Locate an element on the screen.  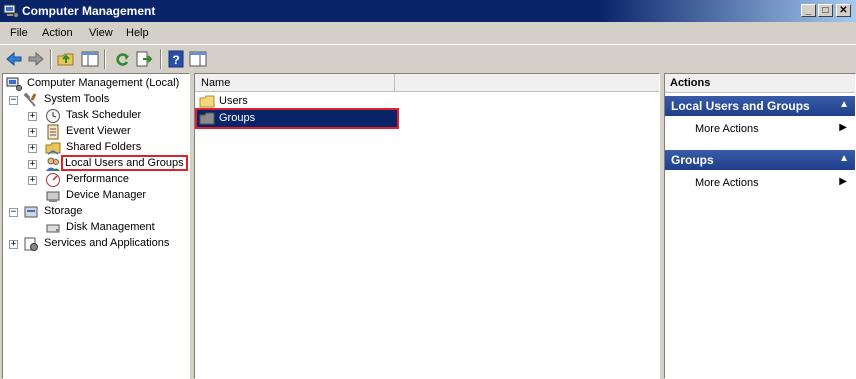
tree-item-services-apps: + Services and Applications is located at coordinates (94, 244).